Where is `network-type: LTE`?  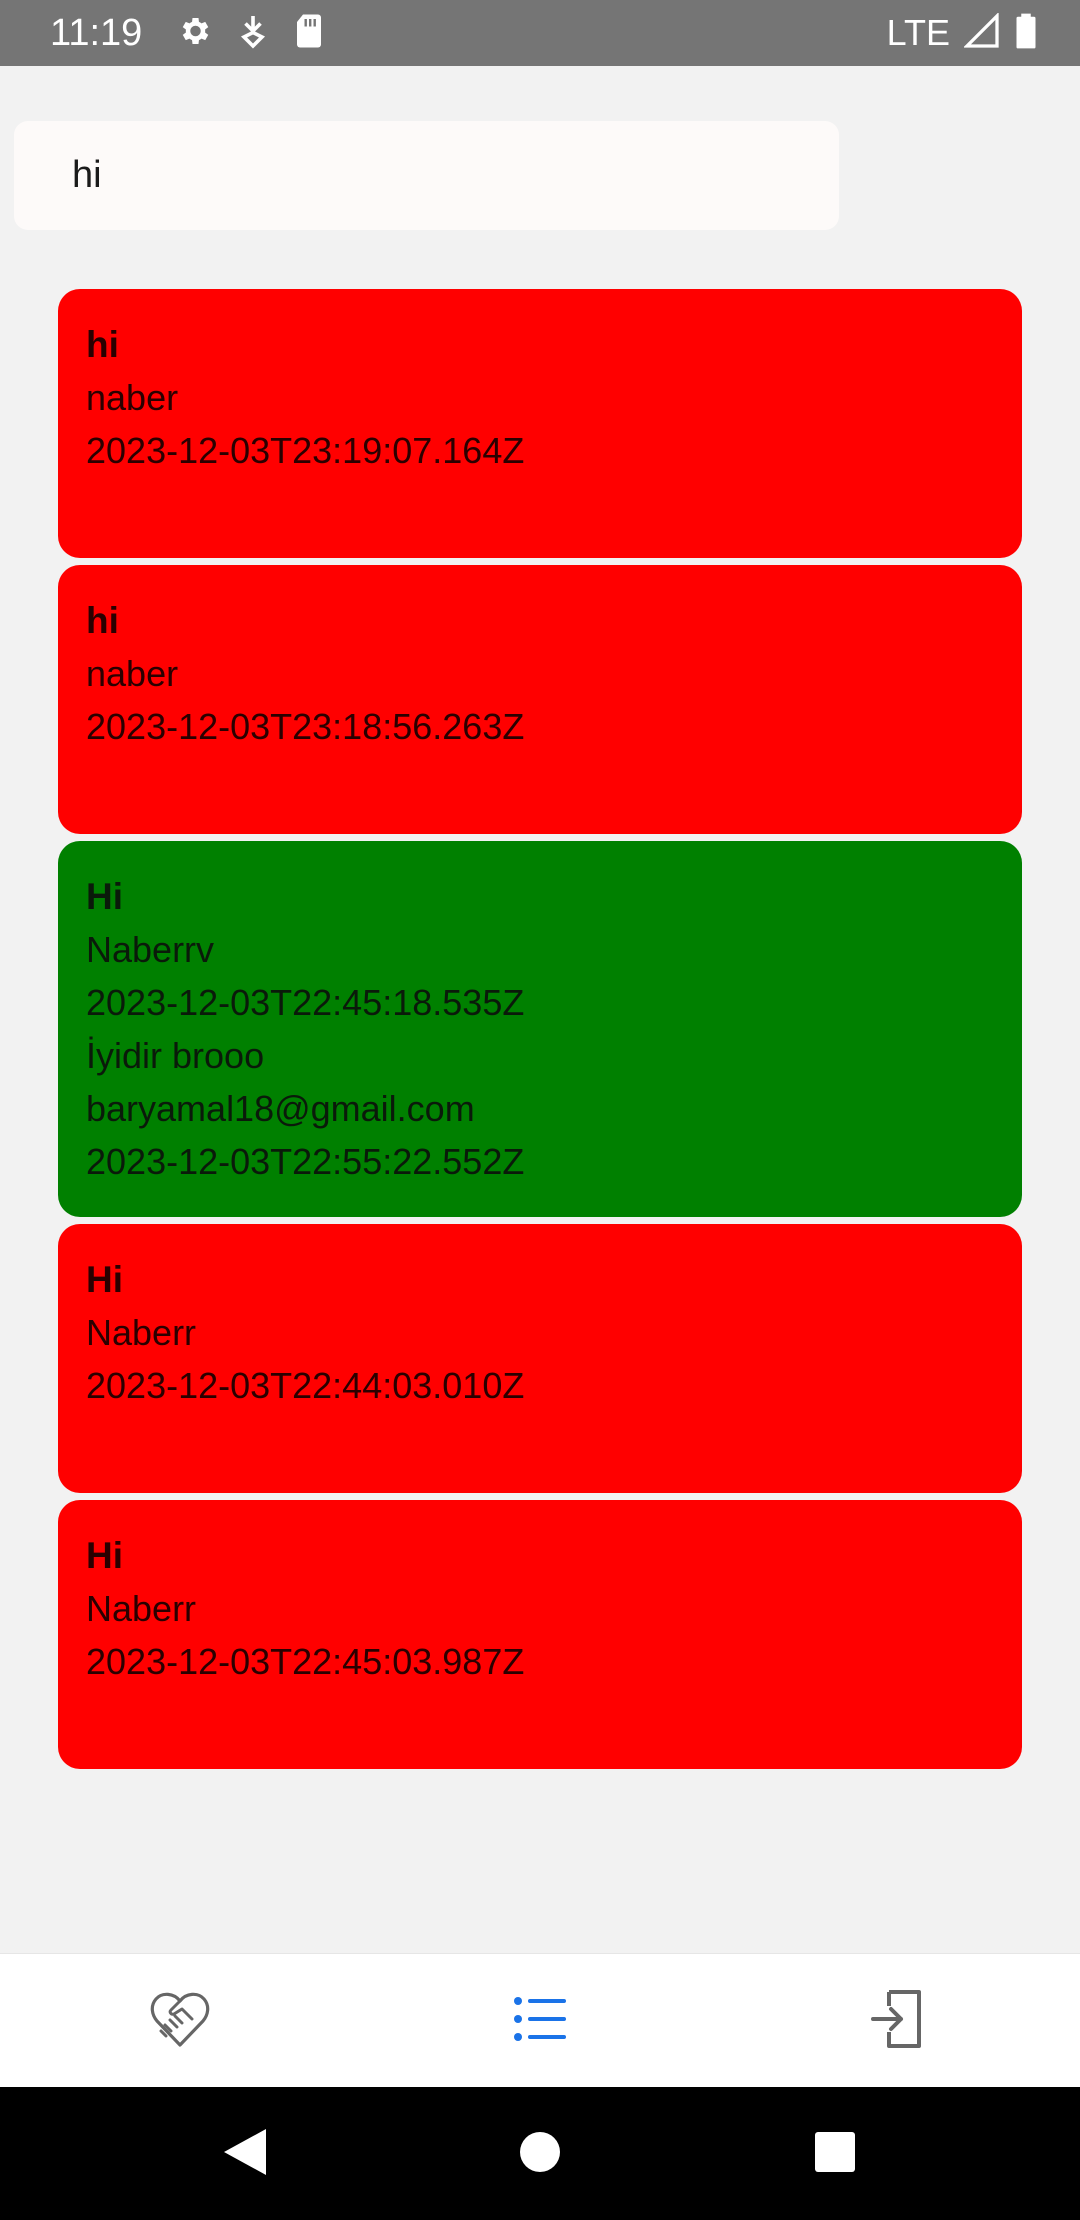 network-type: LTE is located at coordinates (918, 32).